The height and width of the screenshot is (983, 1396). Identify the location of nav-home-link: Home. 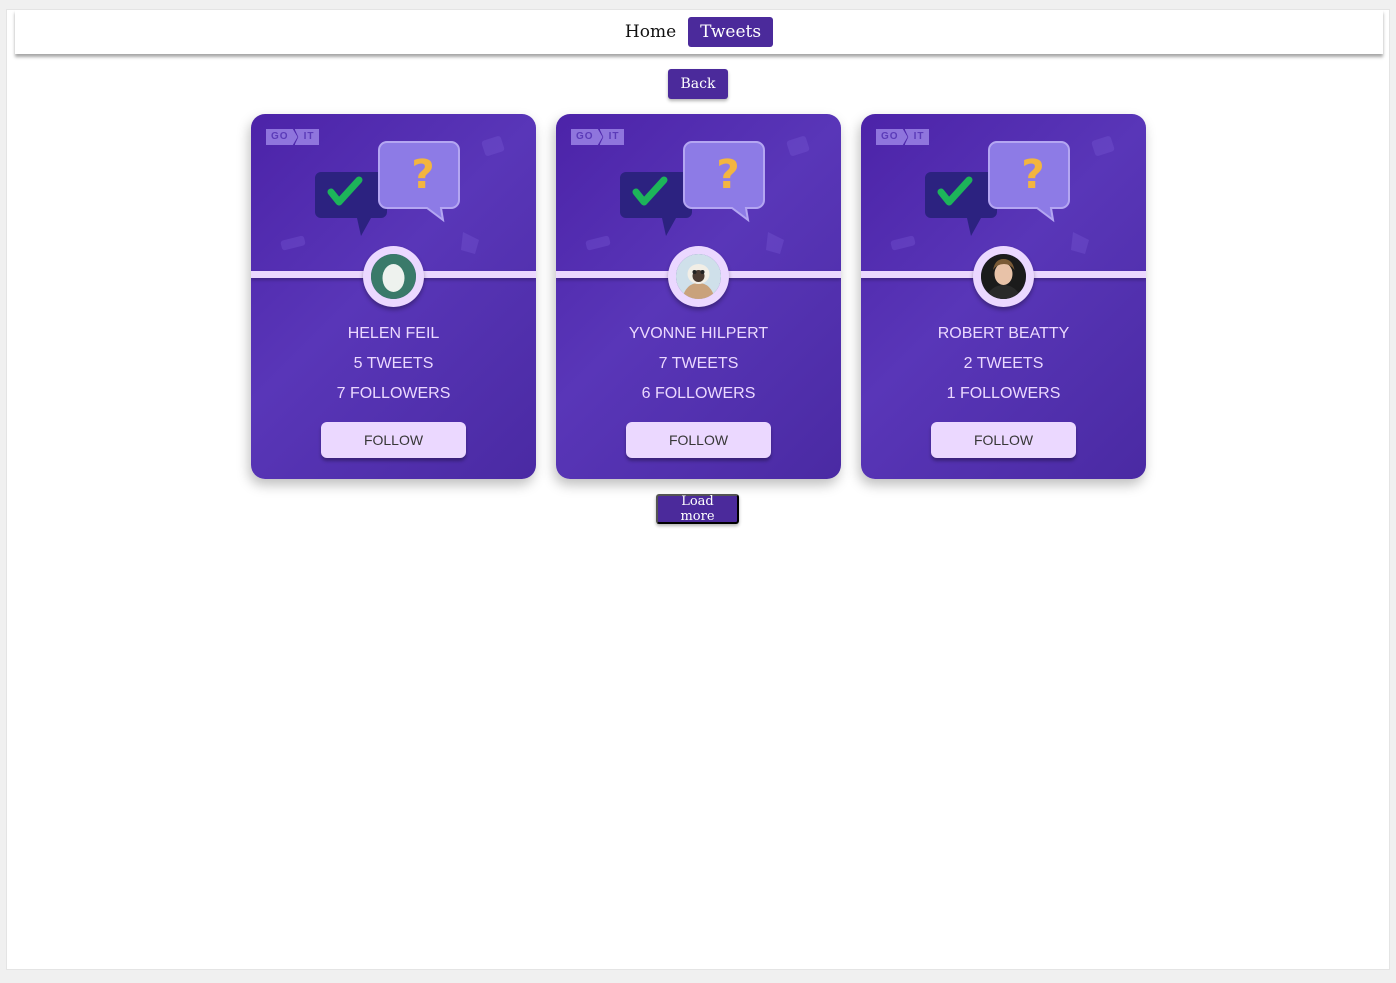
(650, 32).